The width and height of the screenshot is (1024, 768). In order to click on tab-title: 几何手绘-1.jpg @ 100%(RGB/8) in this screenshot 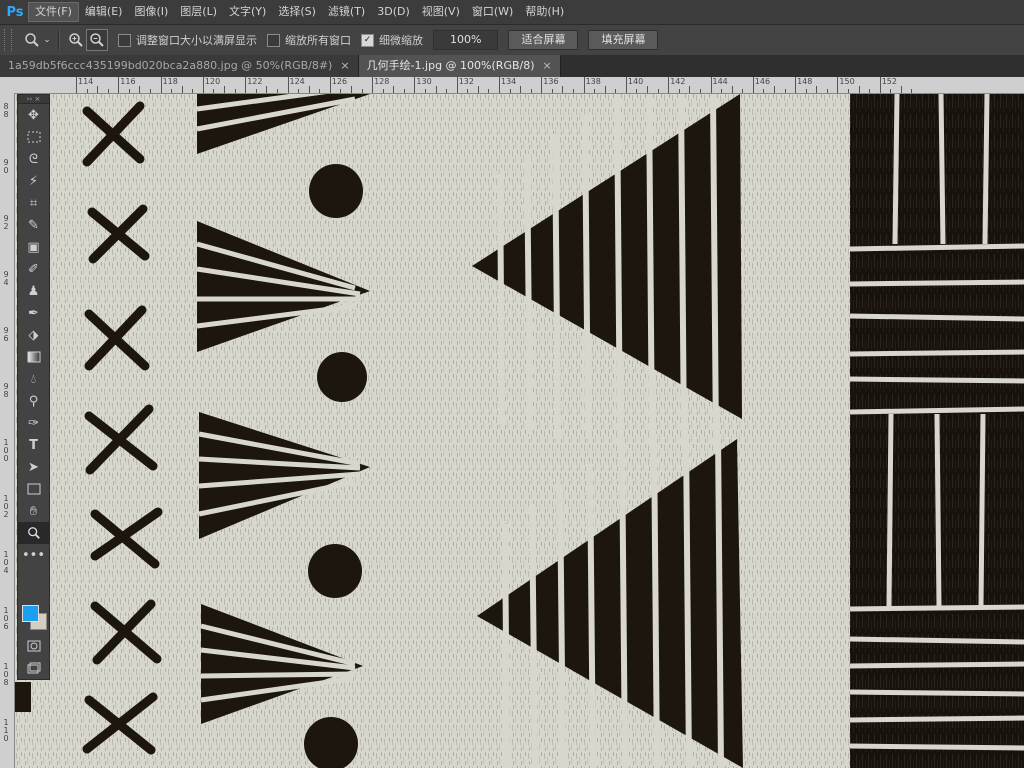, I will do `click(450, 65)`.